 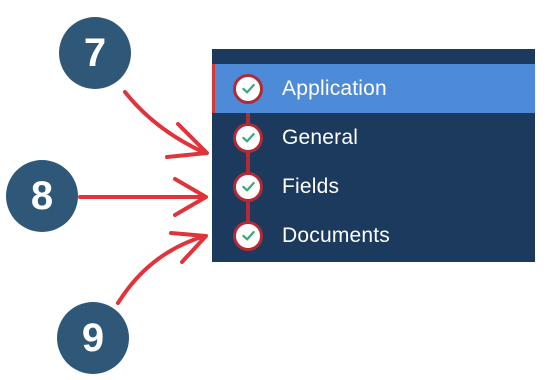 What do you see at coordinates (161, 269) in the screenshot?
I see `arrow-to-documents` at bounding box center [161, 269].